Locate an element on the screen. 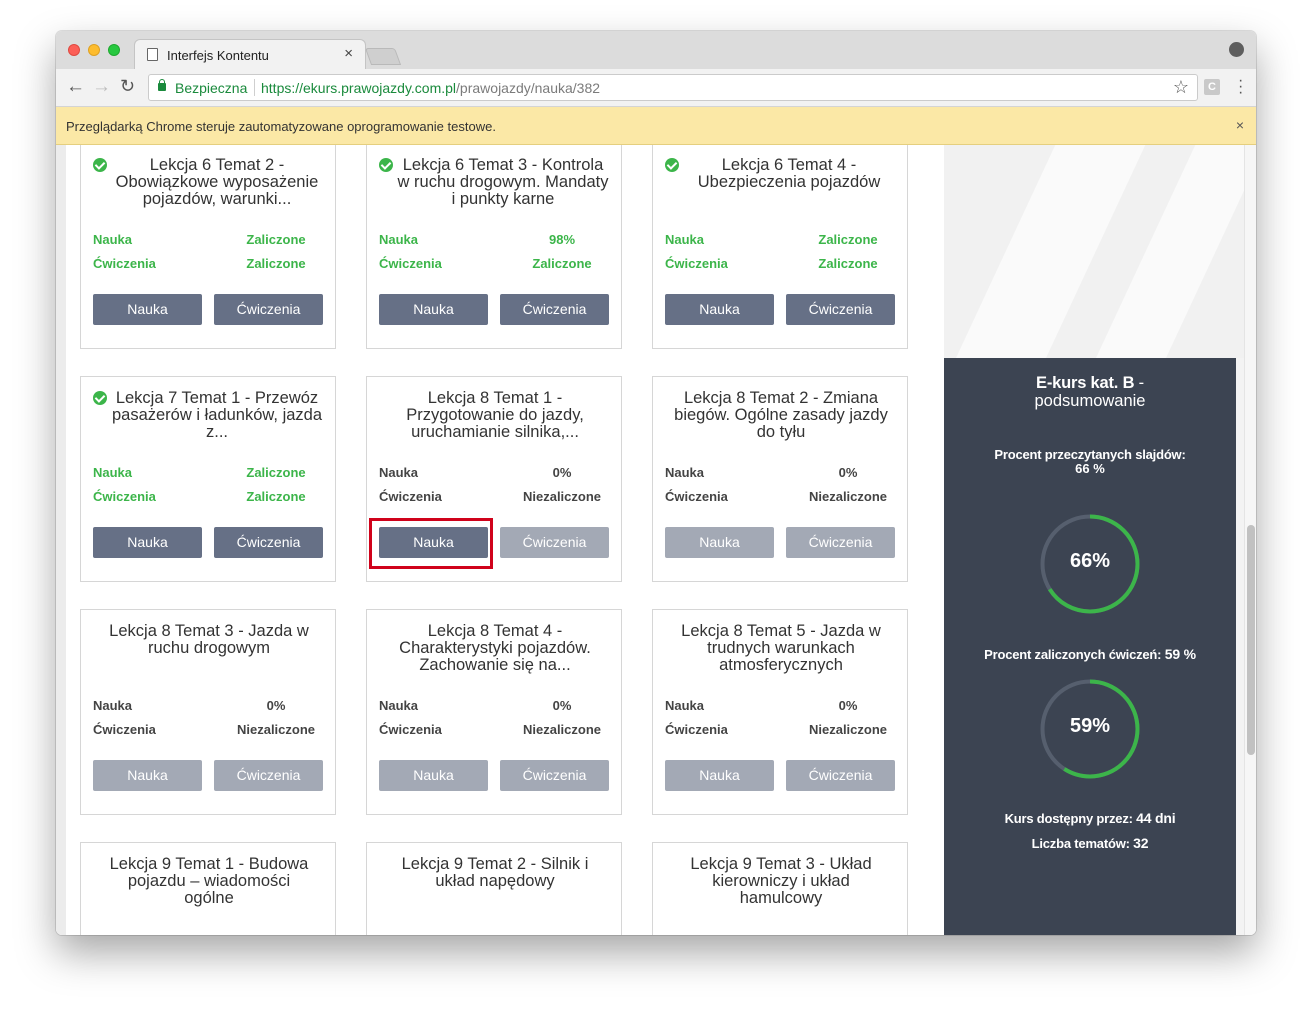 The width and height of the screenshot is (1312, 1015). left-gutter is located at coordinates (61, 540).